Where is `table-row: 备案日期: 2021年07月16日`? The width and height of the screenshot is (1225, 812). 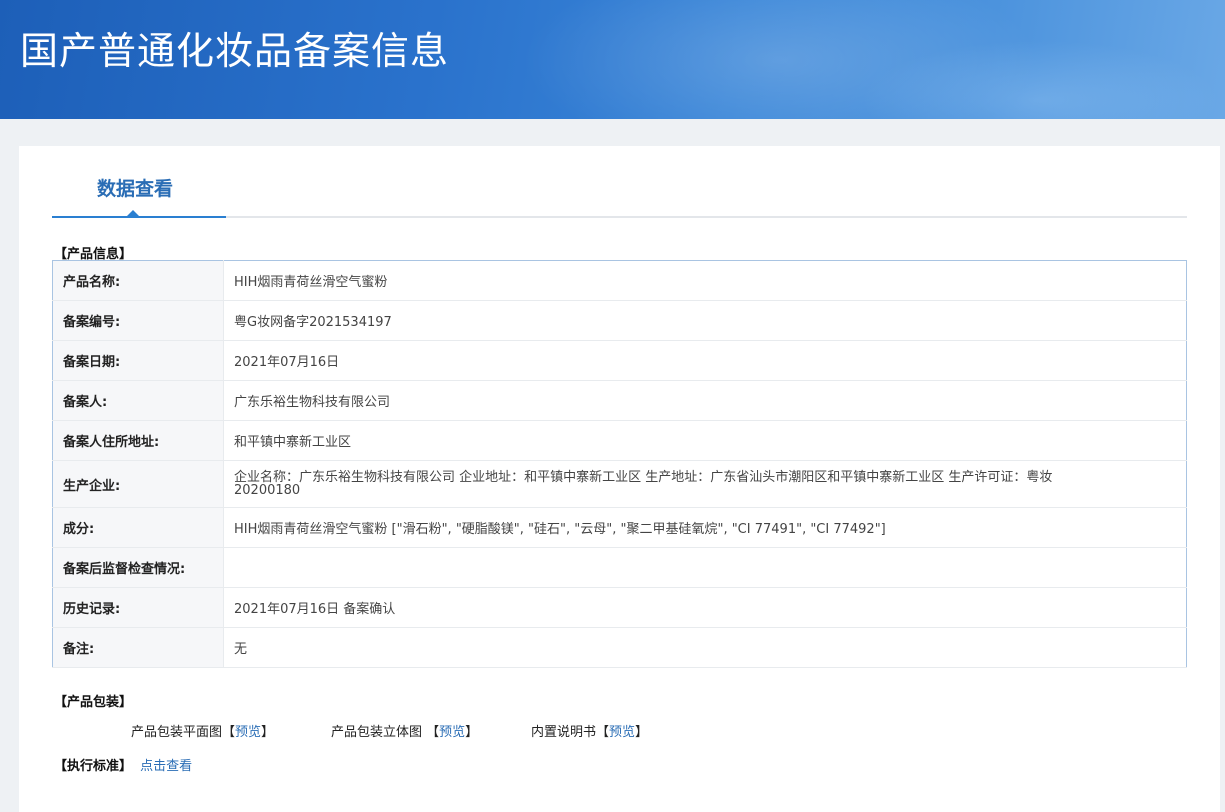 table-row: 备案日期: 2021年07月16日 is located at coordinates (619, 360).